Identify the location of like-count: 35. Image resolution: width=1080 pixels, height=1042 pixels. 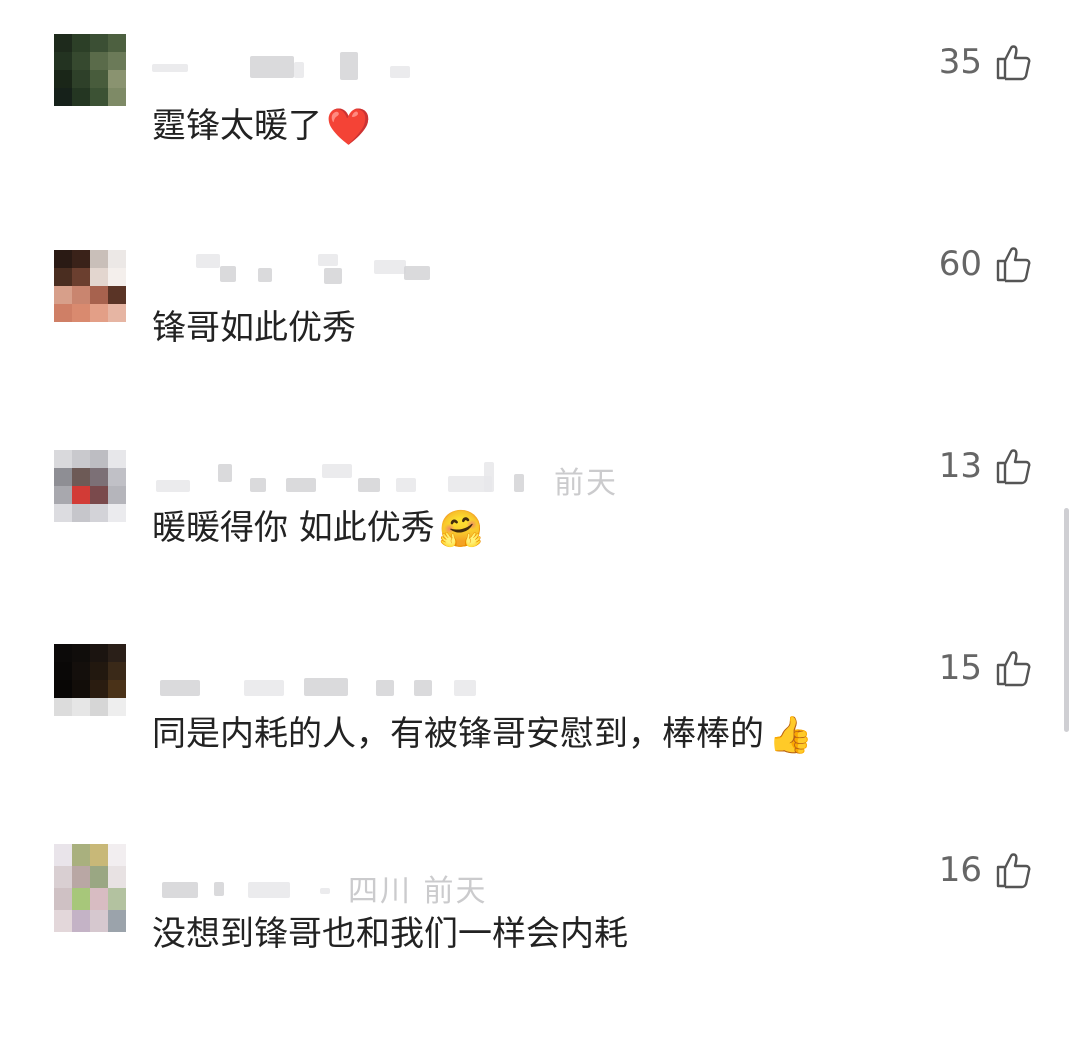
(960, 62).